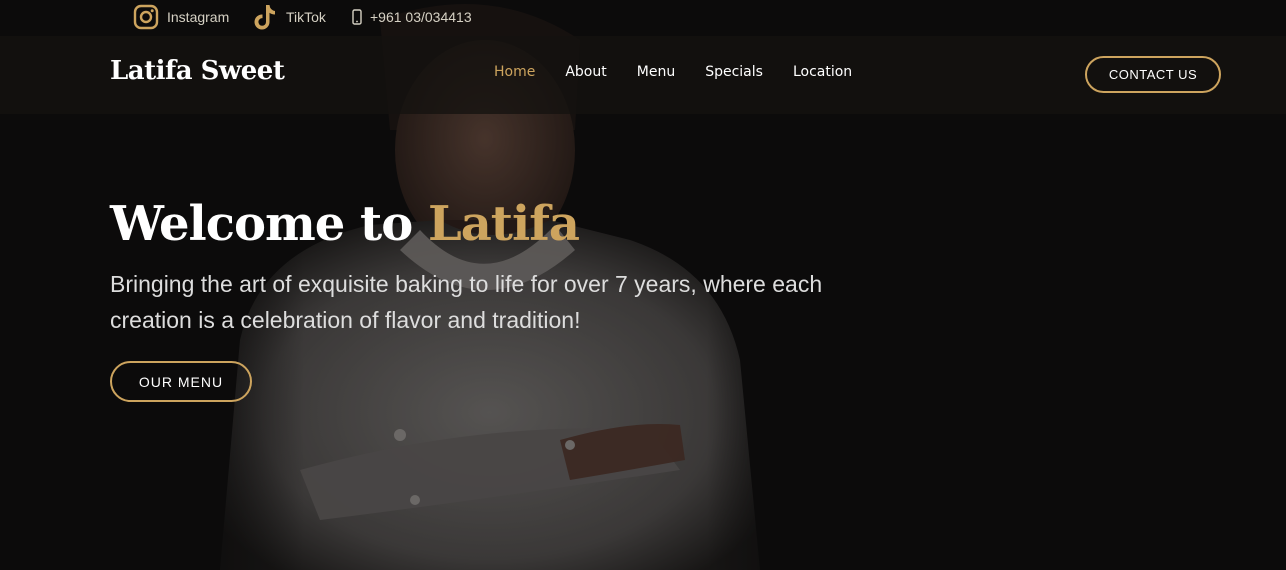  What do you see at coordinates (643, 18) in the screenshot?
I see `top-bar: Instagram TikTok +961 03/034413` at bounding box center [643, 18].